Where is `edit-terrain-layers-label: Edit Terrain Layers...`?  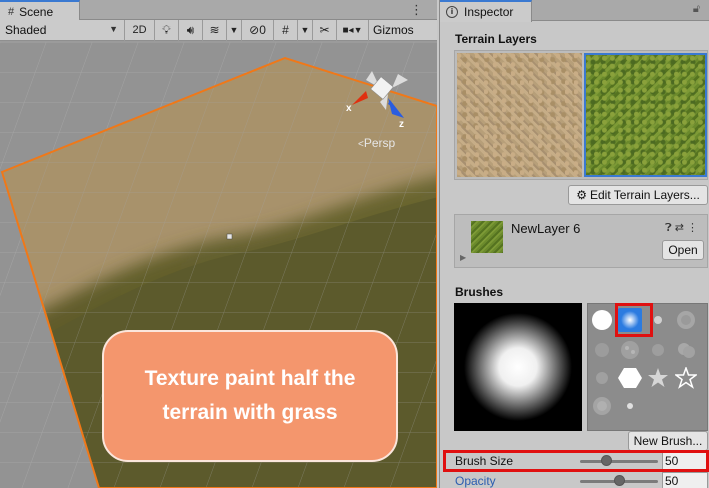 edit-terrain-layers-label: Edit Terrain Layers... is located at coordinates (644, 195).